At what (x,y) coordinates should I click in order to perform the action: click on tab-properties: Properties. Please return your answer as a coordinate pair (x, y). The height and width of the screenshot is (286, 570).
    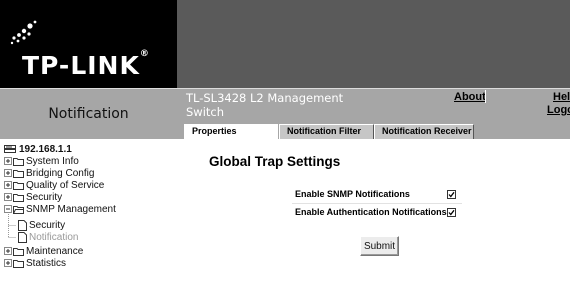
    Looking at the image, I should click on (231, 132).